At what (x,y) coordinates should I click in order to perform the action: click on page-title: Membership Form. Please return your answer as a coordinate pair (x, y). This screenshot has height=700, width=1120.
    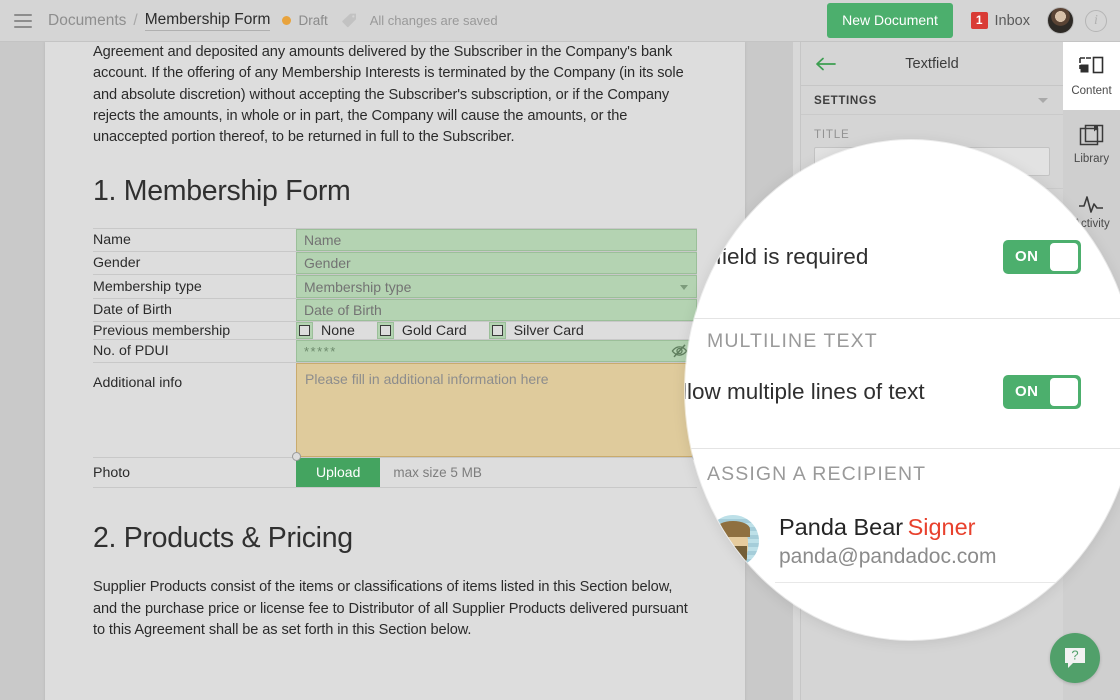
    Looking at the image, I should click on (207, 21).